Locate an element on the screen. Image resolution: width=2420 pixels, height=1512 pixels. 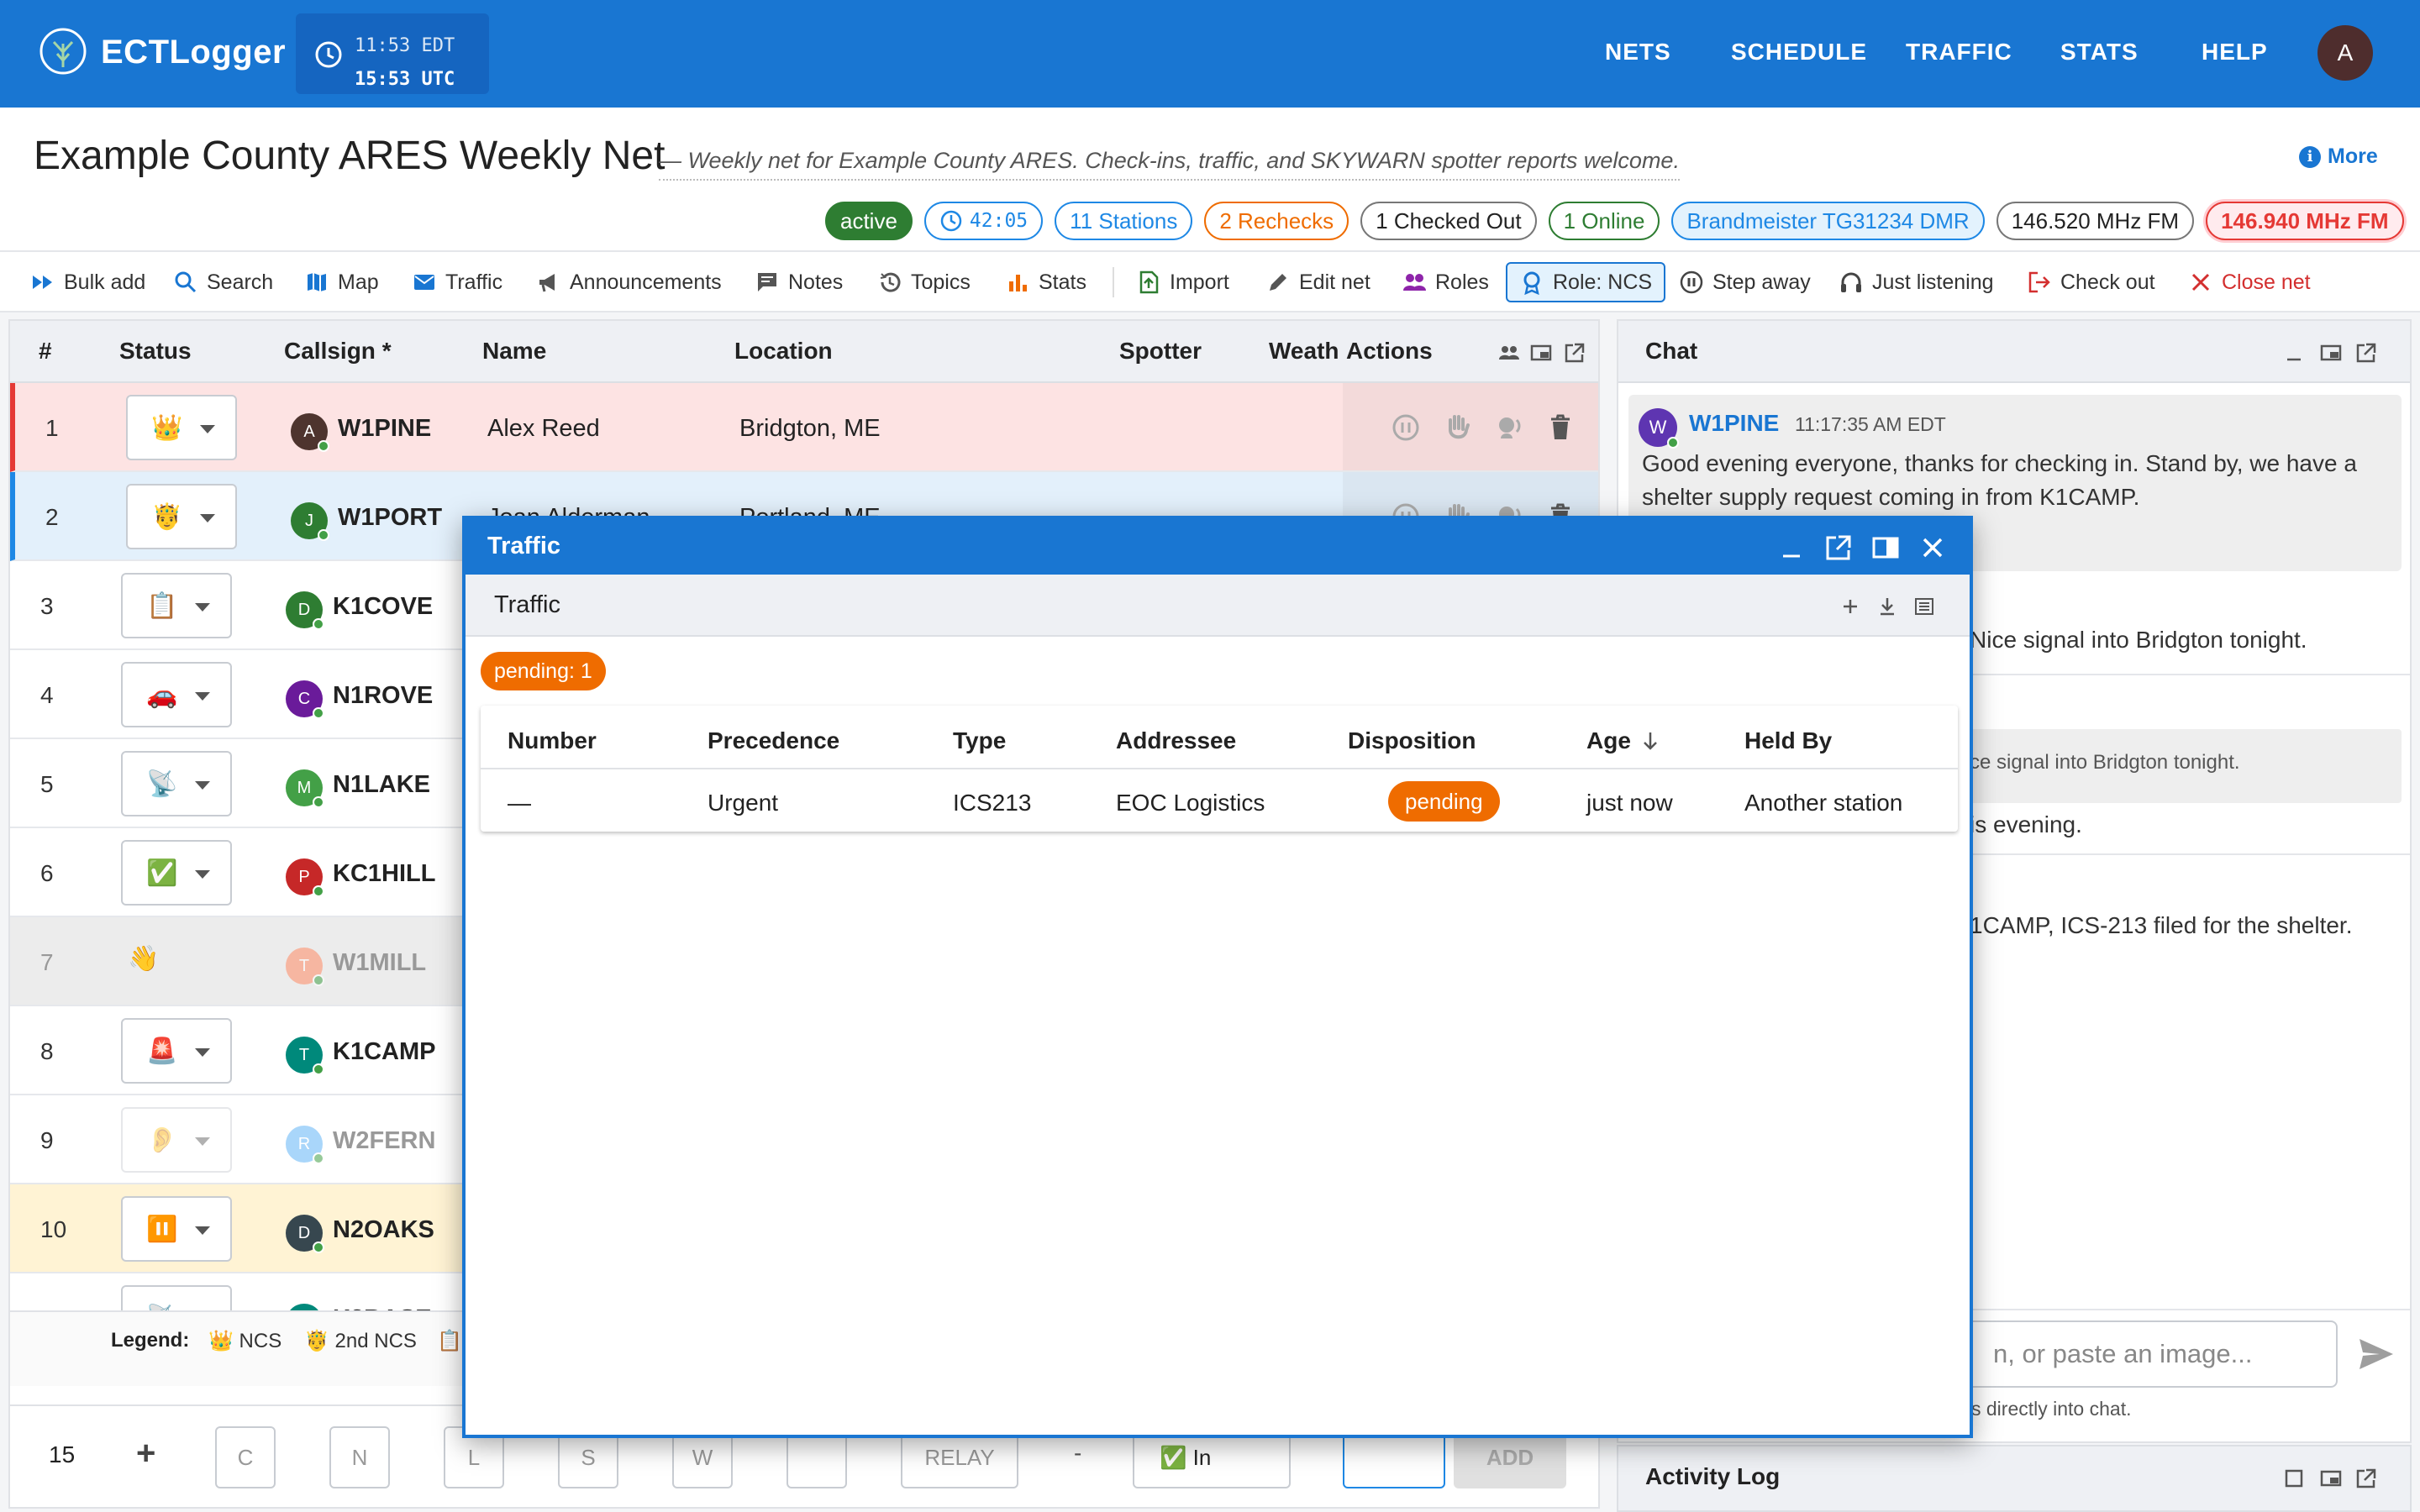
col-addressee: Addressee is located at coordinates (1176, 740).